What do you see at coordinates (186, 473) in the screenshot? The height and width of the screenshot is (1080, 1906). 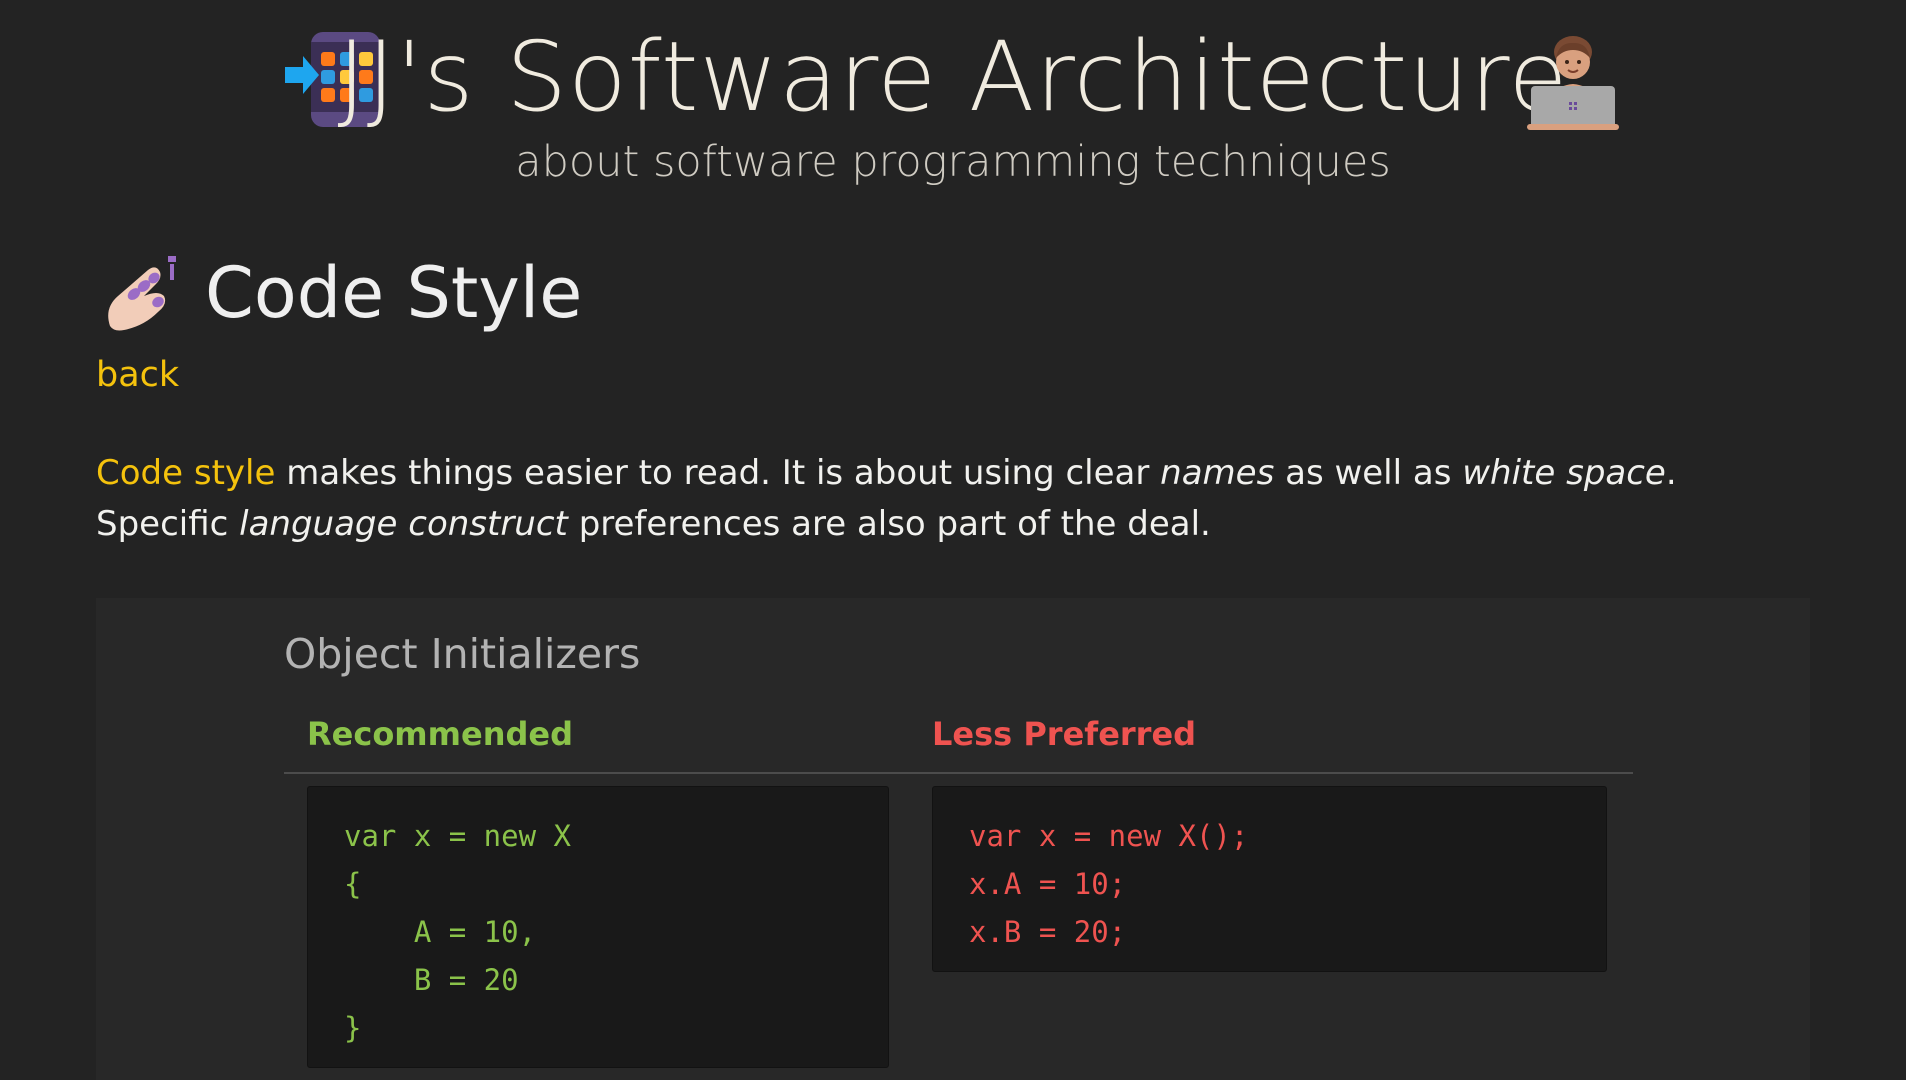 I see `code-style-term: Code style` at bounding box center [186, 473].